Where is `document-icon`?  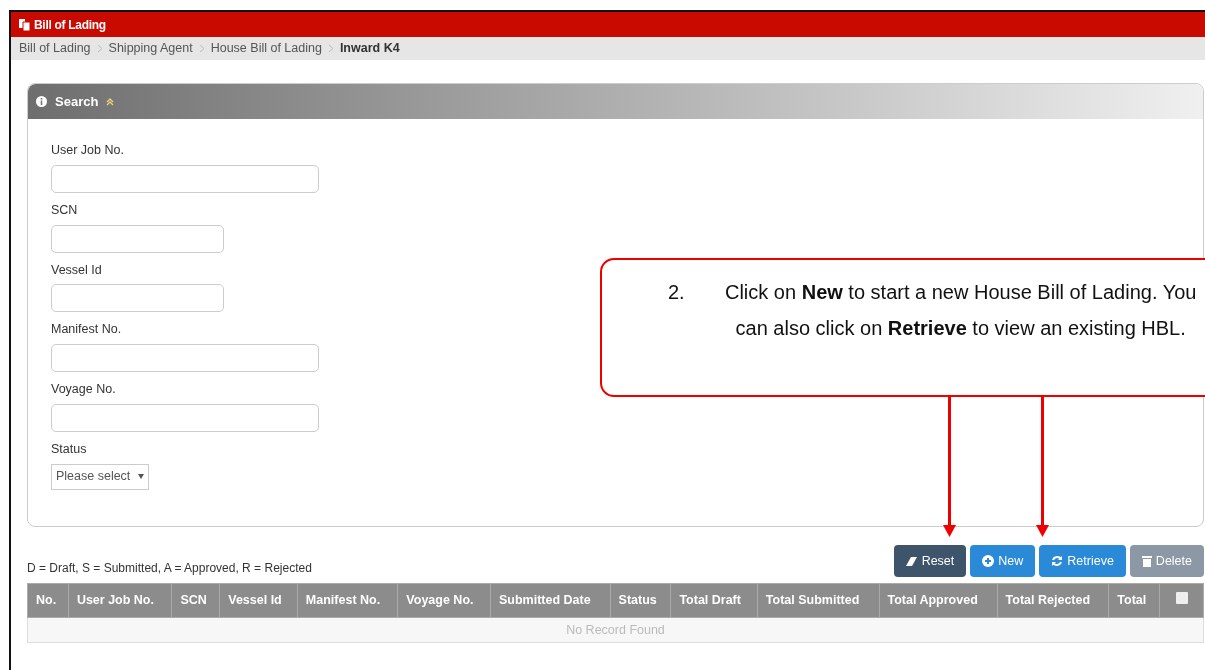
document-icon is located at coordinates (24, 24).